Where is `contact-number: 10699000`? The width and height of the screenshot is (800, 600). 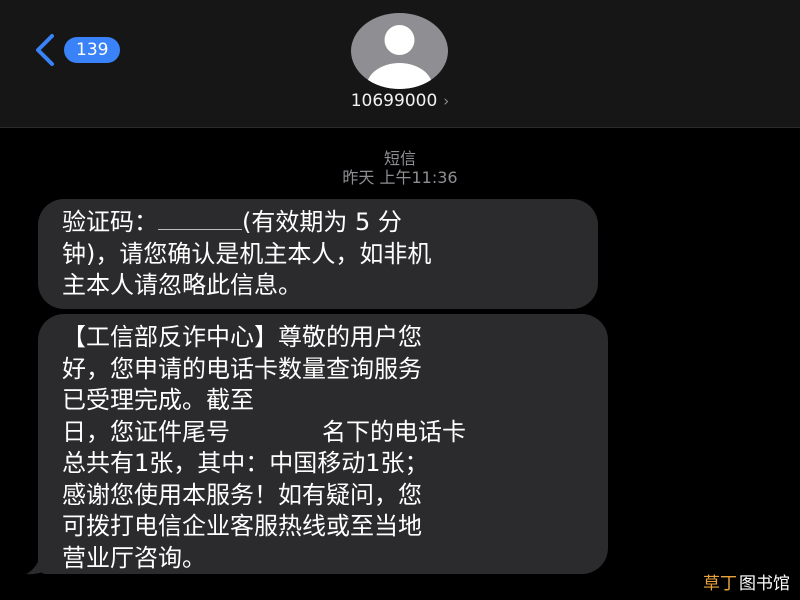
contact-number: 10699000 is located at coordinates (394, 101).